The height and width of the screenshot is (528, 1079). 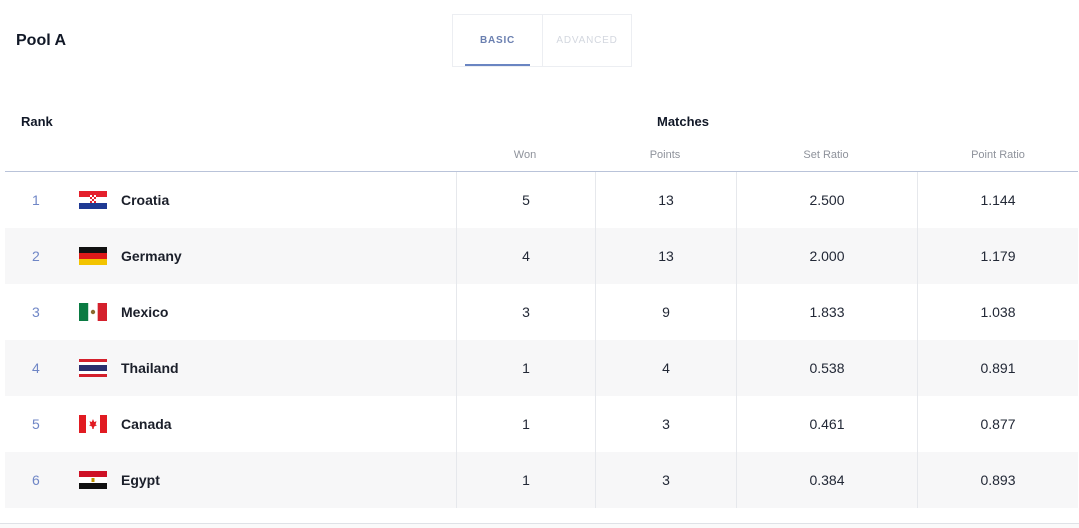 I want to click on team-name: Thailand, so click(x=150, y=368).